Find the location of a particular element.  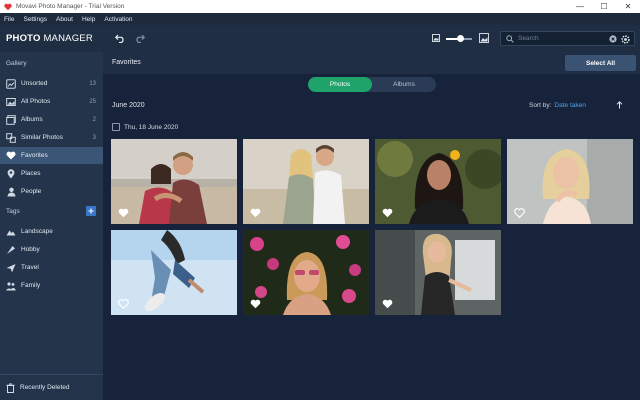

menu-about: About is located at coordinates (64, 19).